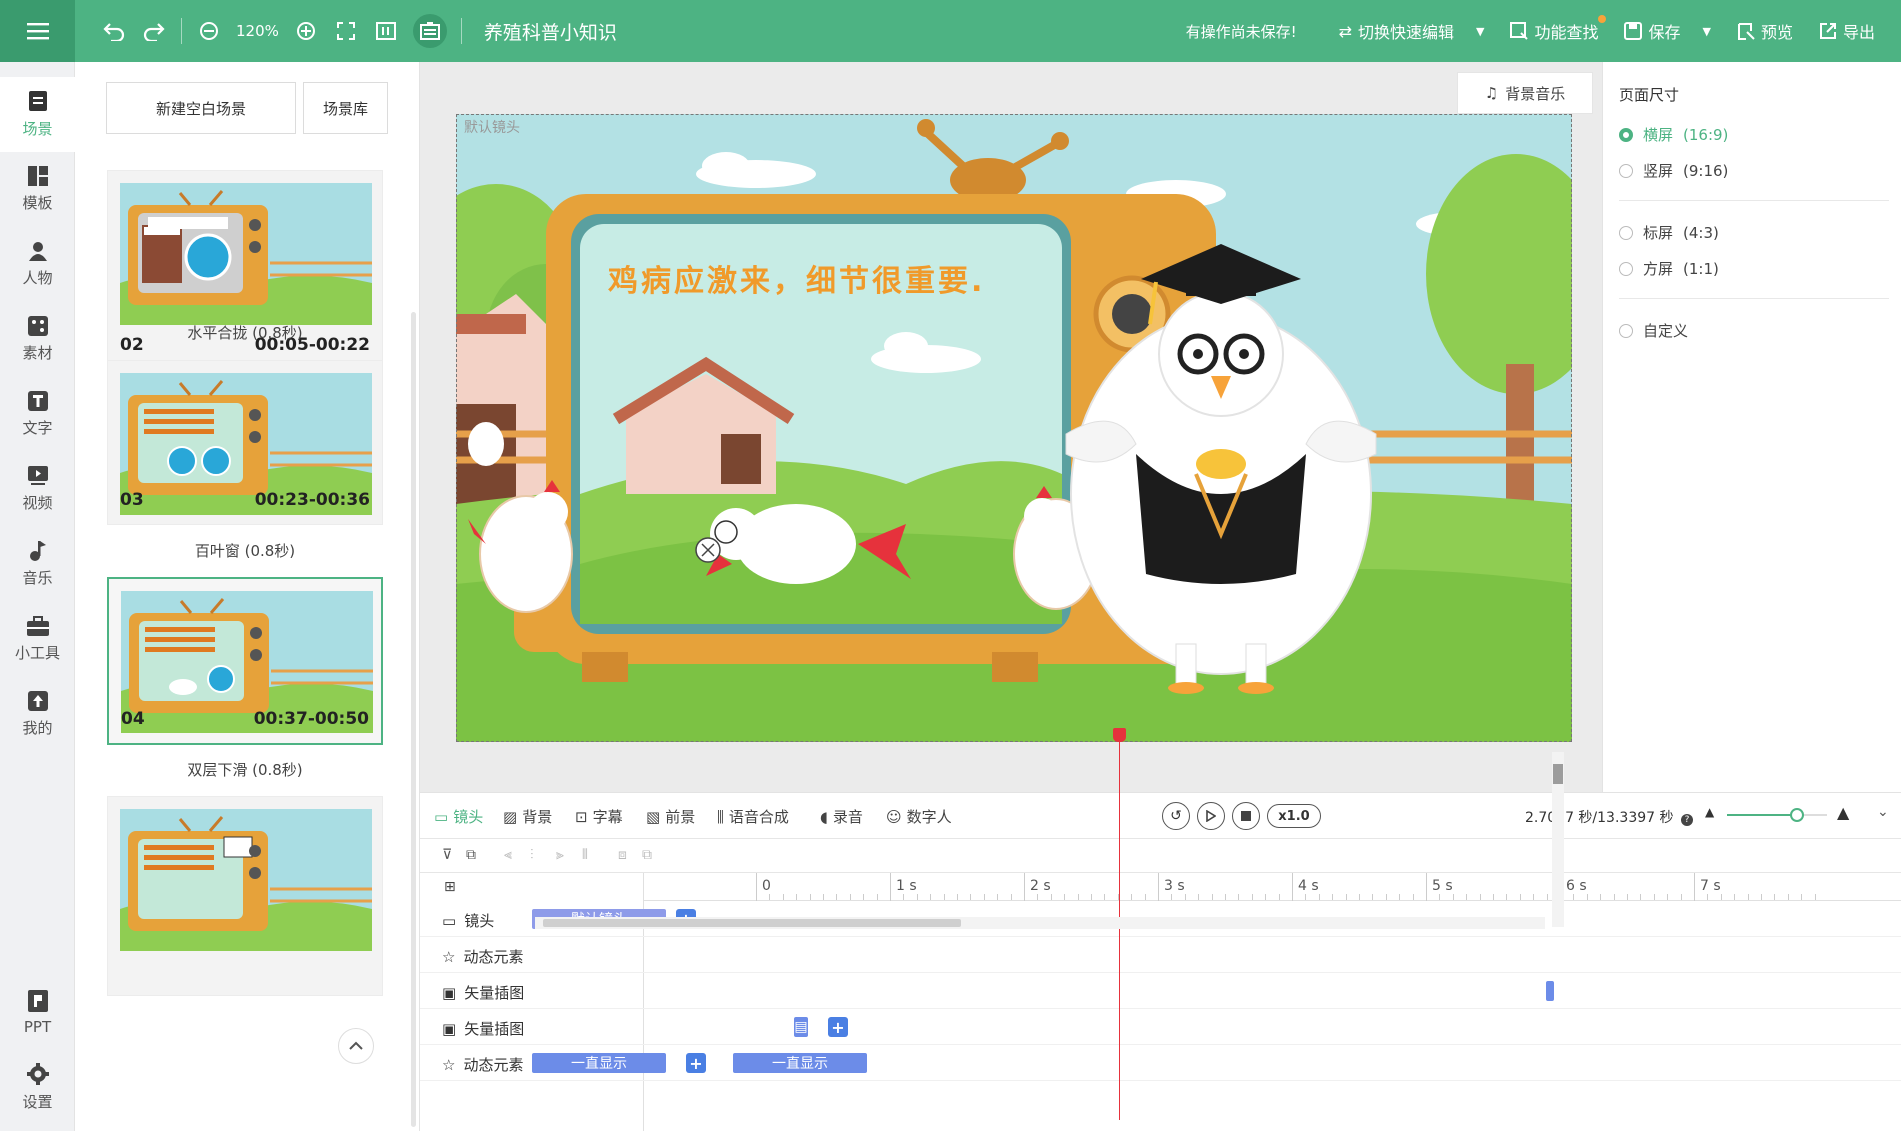 The height and width of the screenshot is (1131, 1901). I want to click on export-icon, so click(1827, 31).